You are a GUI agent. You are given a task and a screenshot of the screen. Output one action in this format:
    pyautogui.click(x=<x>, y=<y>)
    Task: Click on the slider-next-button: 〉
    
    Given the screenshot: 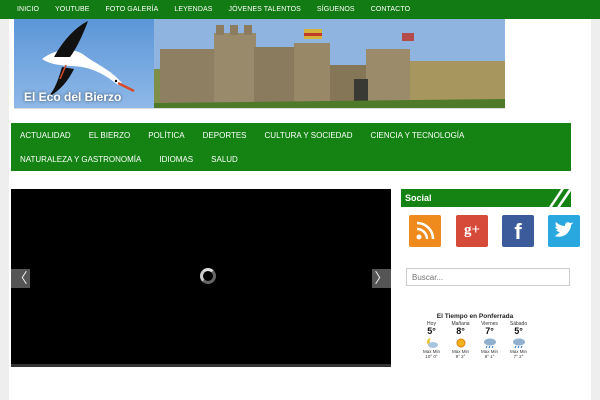 What is the action you would take?
    pyautogui.click(x=381, y=278)
    